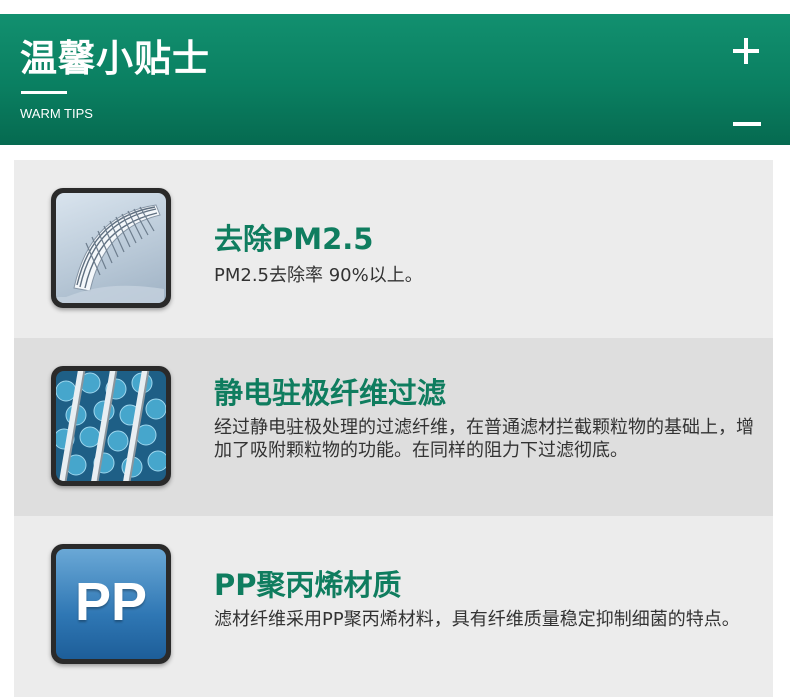 This screenshot has width=790, height=697. Describe the element at coordinates (44, 92) in the screenshot. I see `header-divider` at that location.